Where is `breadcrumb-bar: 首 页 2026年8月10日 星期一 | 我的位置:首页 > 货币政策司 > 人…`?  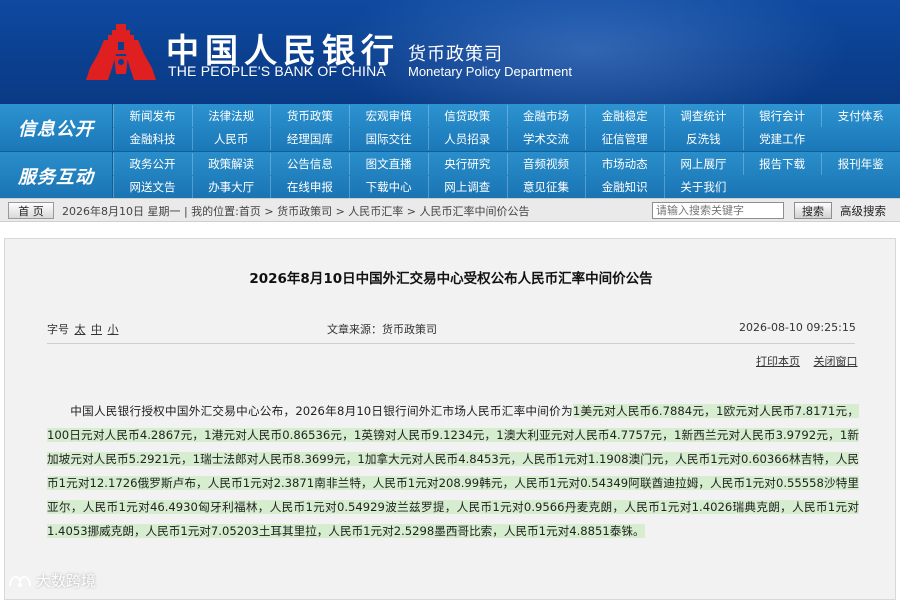 breadcrumb-bar: 首 页 2026年8月10日 星期一 | 我的位置:首页 > 货币政策司 > 人… is located at coordinates (450, 210).